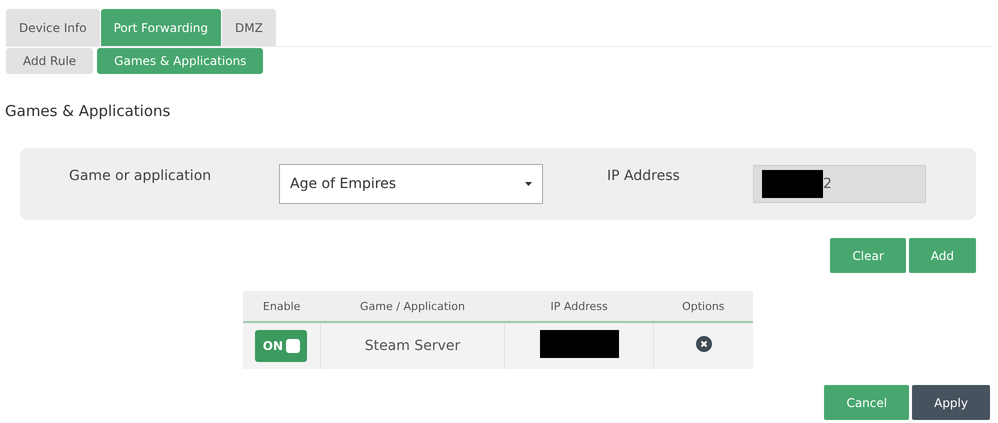 This screenshot has width=998, height=423. Describe the element at coordinates (50, 61) in the screenshot. I see `sub-tab: Add Rule` at that location.